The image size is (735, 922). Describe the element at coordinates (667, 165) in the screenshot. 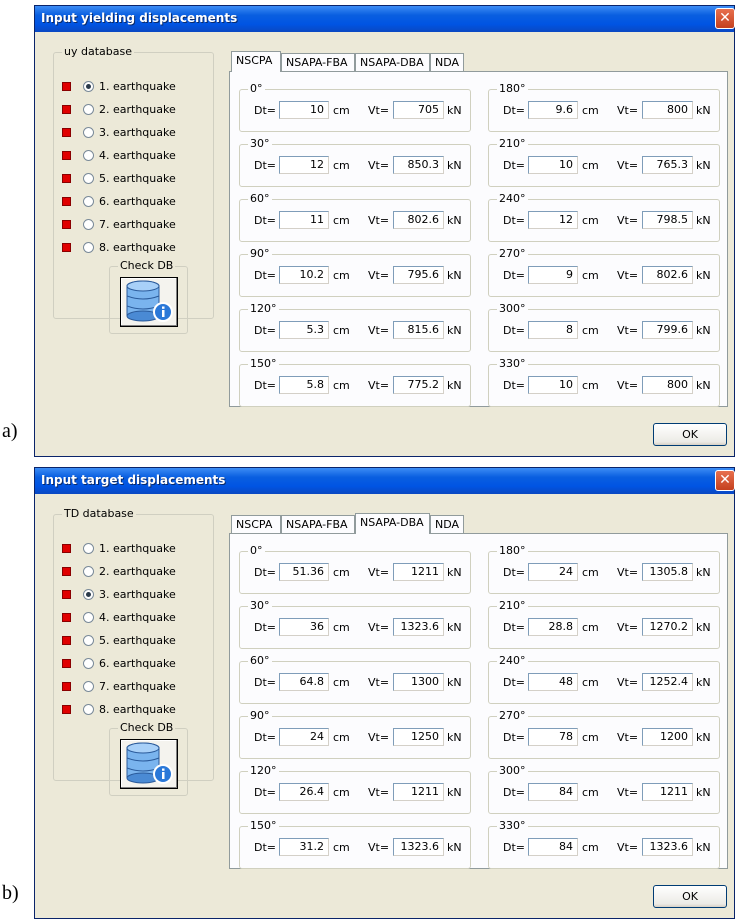

I see `vt-input: 765.3` at that location.